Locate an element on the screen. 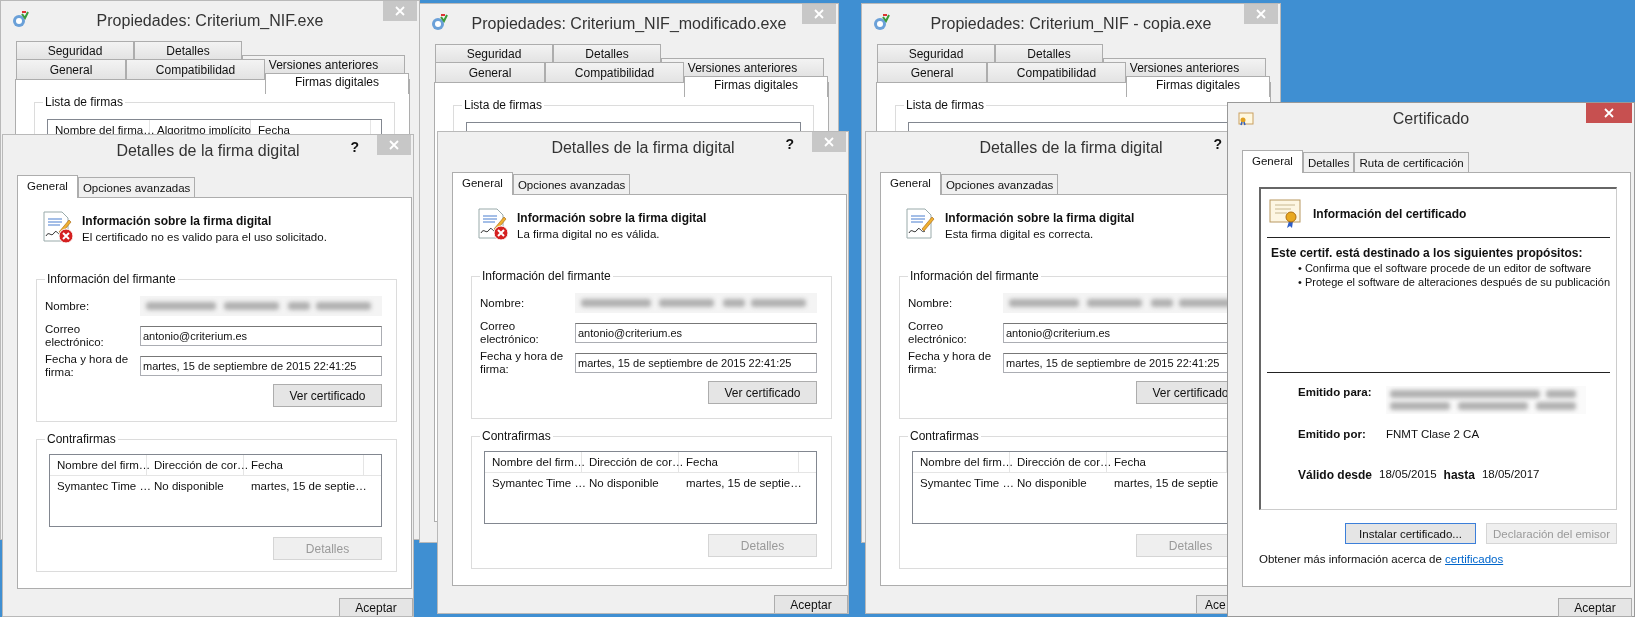  purpose-item: • Confirma que el software procede de un editor de software is located at coordinates (1445, 268).